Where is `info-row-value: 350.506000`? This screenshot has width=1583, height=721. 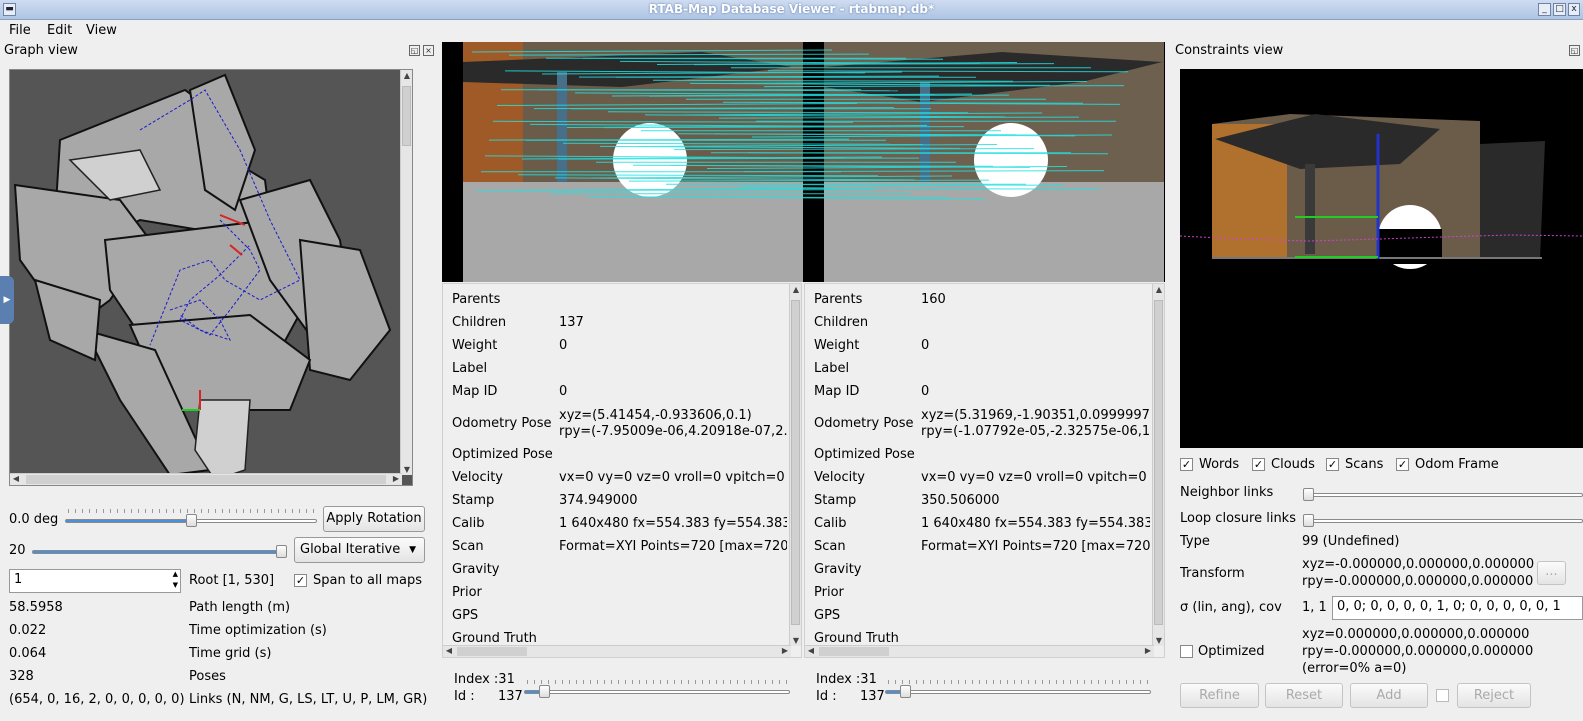 info-row-value: 350.506000 is located at coordinates (960, 500).